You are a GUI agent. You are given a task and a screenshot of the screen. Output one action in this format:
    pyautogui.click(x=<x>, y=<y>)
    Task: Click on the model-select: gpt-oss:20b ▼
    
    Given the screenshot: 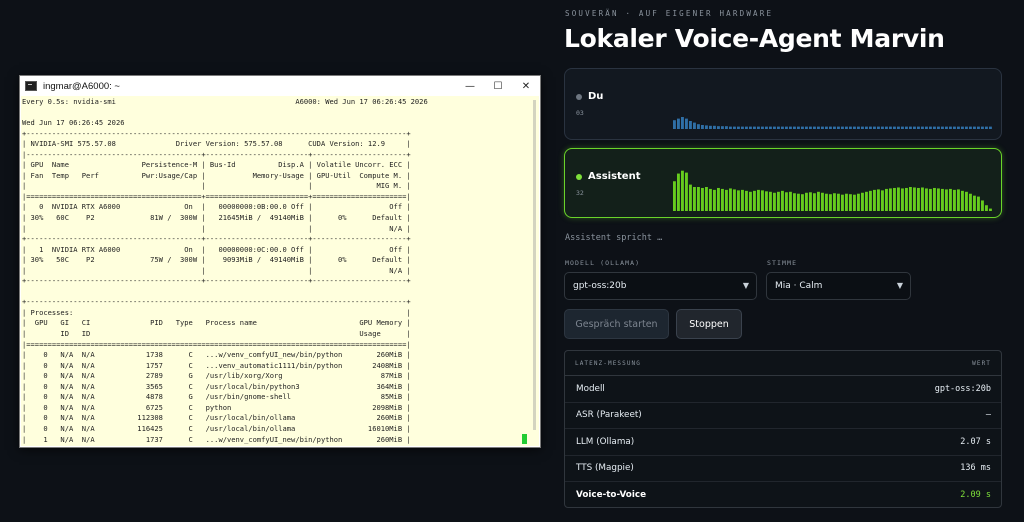 What is the action you would take?
    pyautogui.click(x=660, y=286)
    